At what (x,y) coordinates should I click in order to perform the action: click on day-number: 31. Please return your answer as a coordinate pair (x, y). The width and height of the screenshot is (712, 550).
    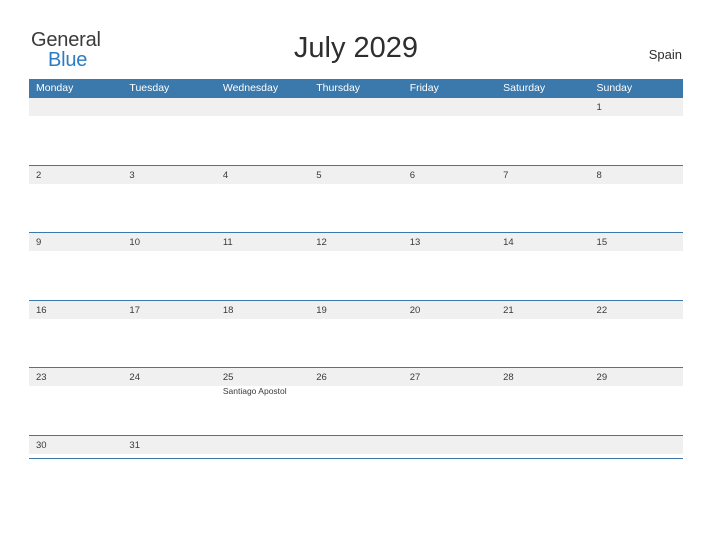
    Looking at the image, I should click on (134, 445).